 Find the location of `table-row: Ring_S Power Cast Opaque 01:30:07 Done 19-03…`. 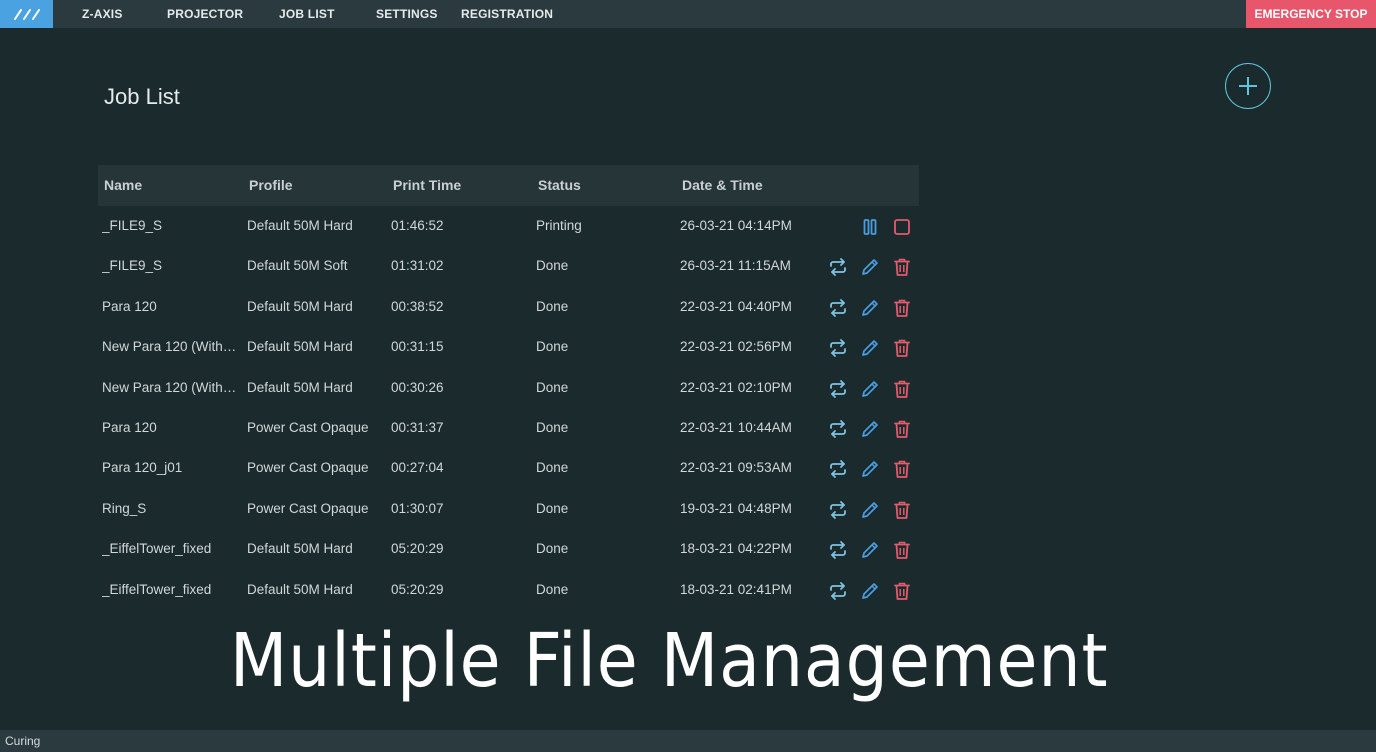

table-row: Ring_S Power Cast Opaque 01:30:07 Done 19-03… is located at coordinates (508, 509).